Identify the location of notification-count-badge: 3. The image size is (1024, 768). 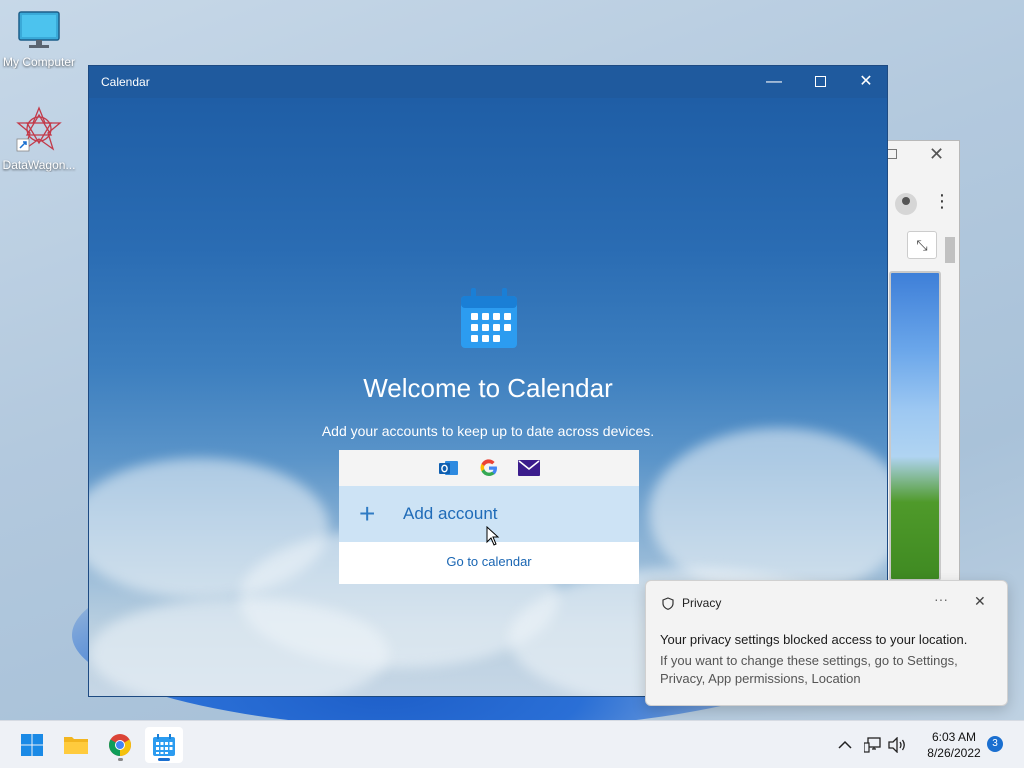
(995, 744).